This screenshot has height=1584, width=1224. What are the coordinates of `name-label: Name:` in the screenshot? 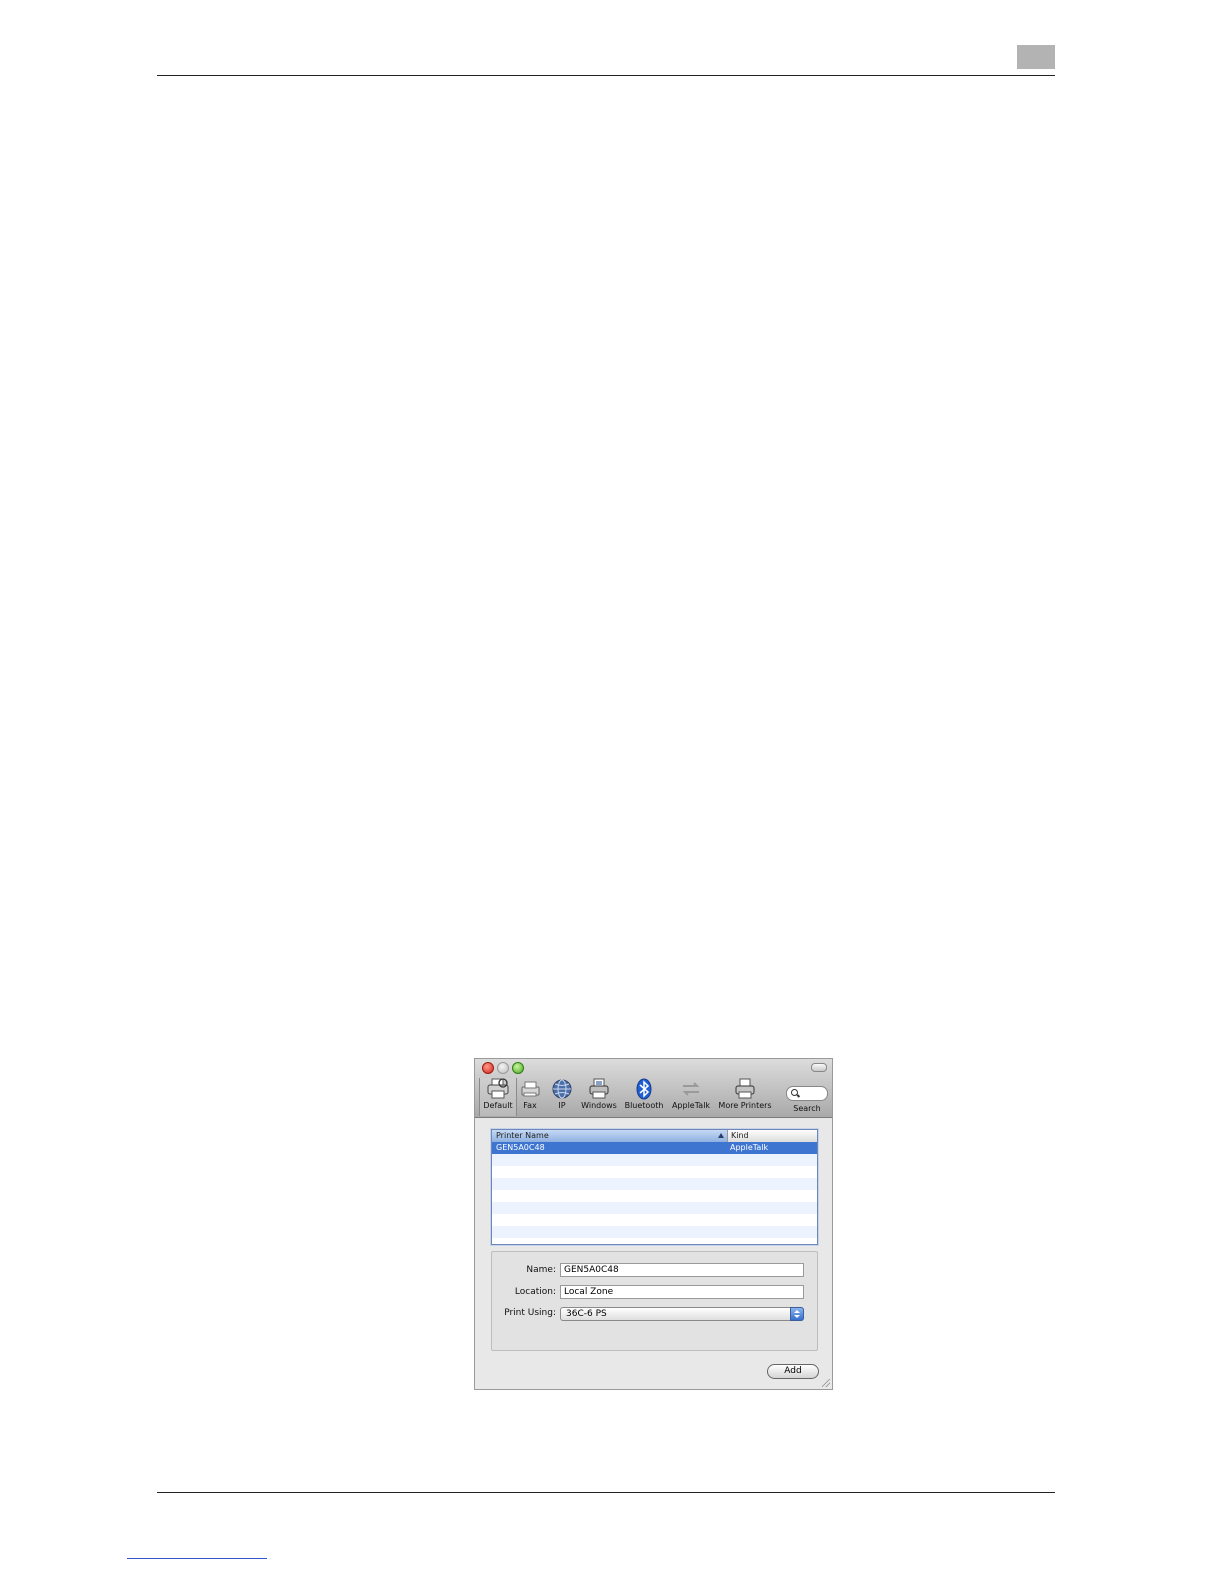 It's located at (541, 1270).